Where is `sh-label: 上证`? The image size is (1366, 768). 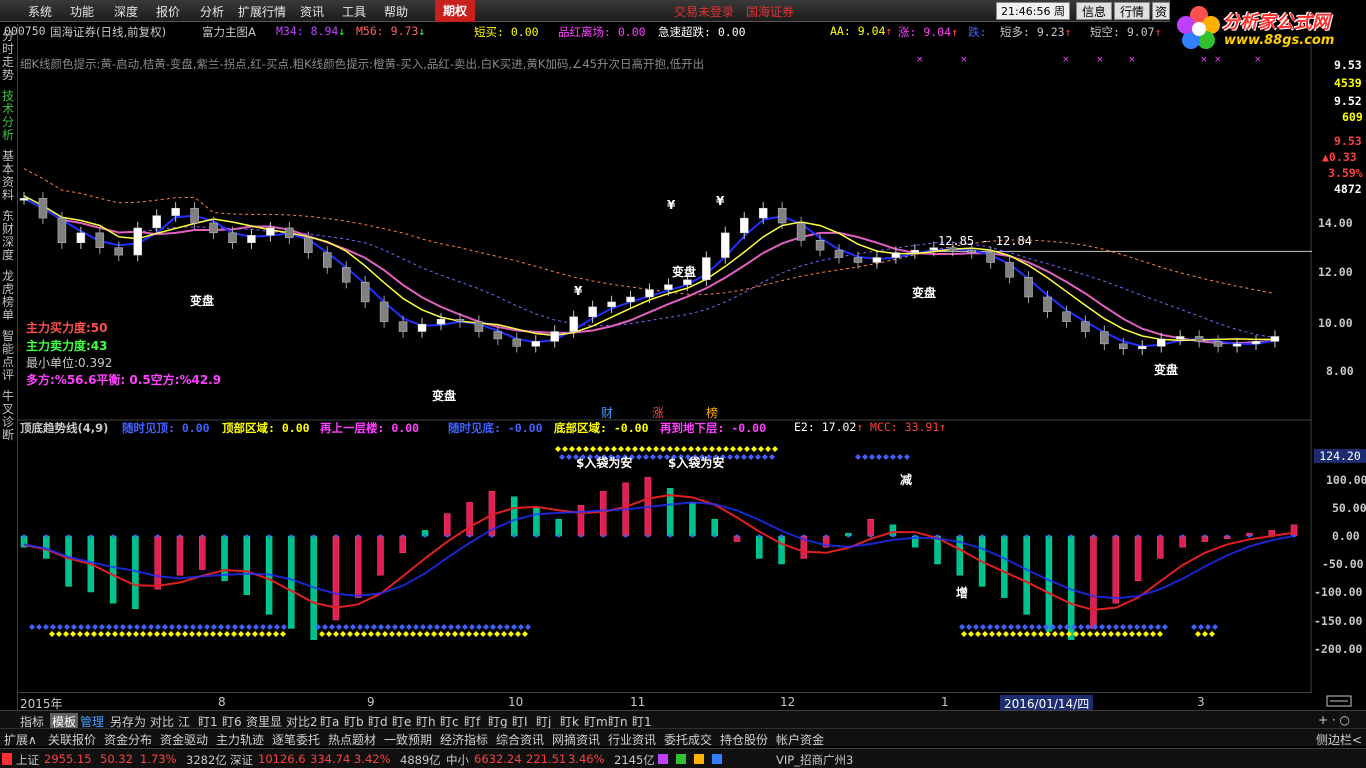 sh-label: 上证 is located at coordinates (27, 760).